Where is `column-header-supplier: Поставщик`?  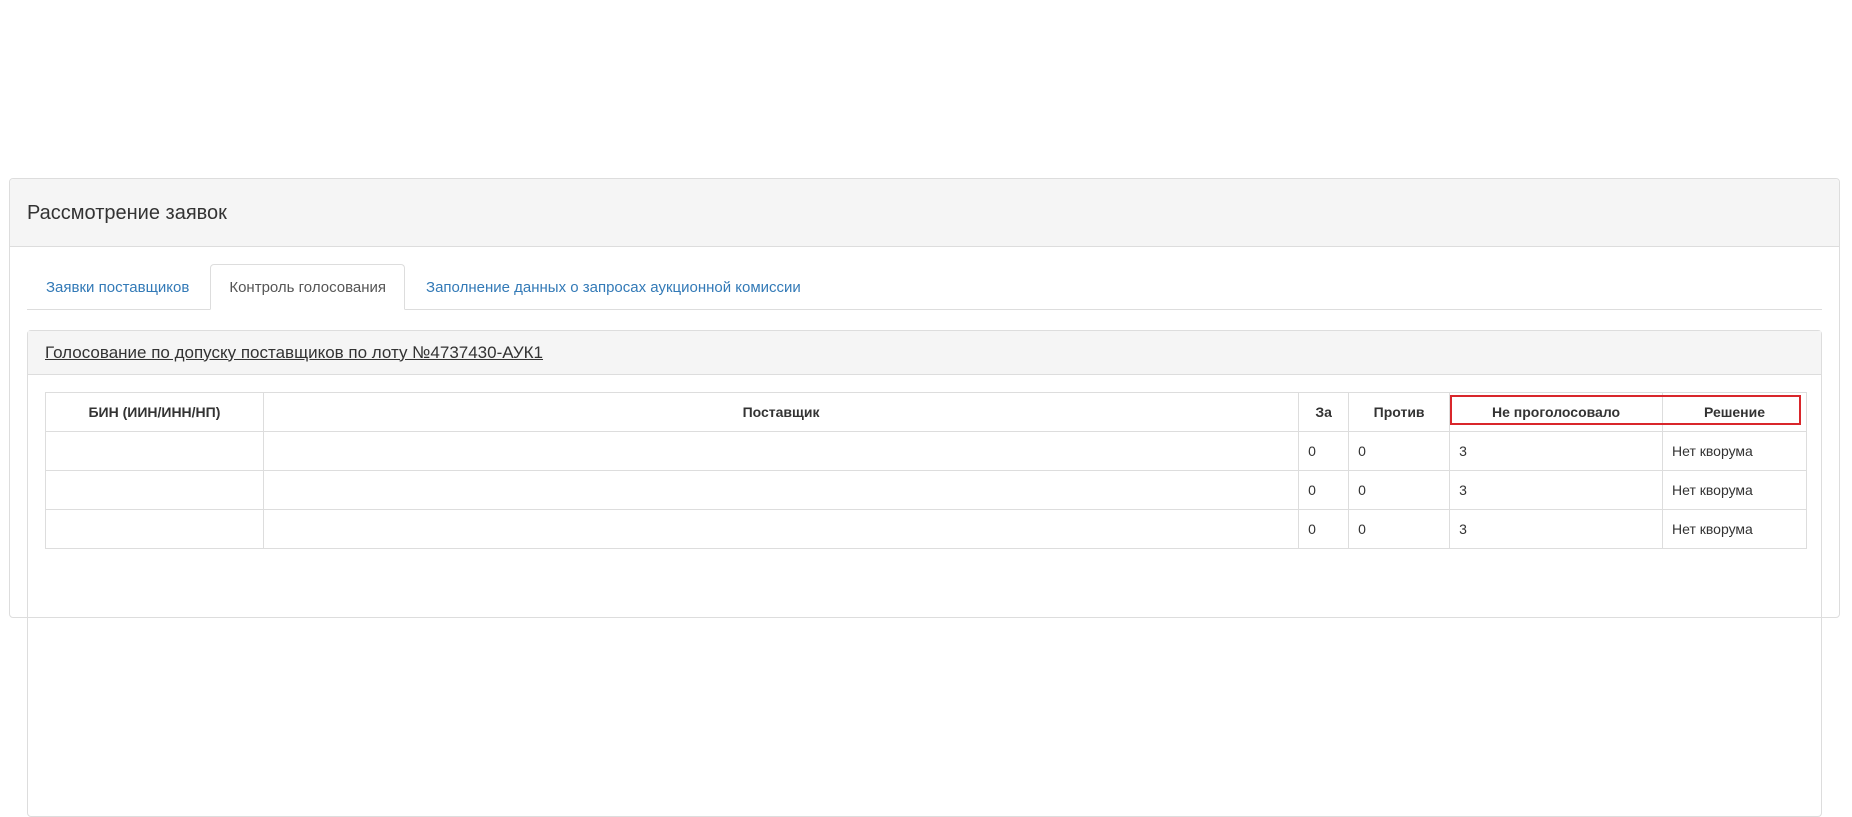 column-header-supplier: Поставщик is located at coordinates (781, 412).